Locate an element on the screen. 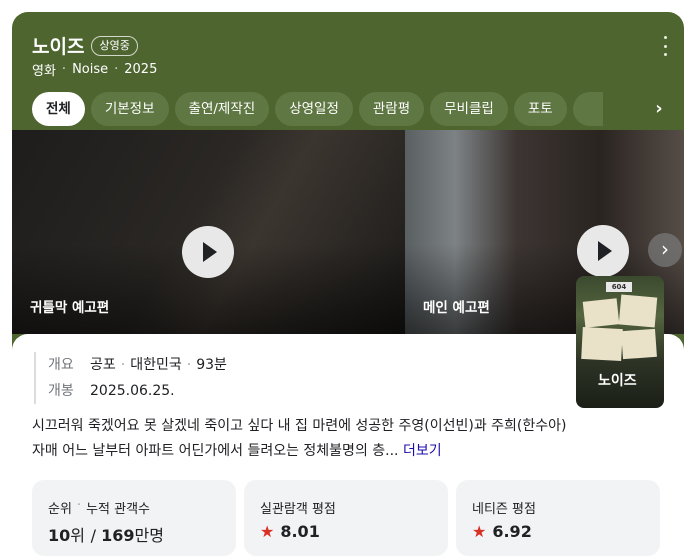 This screenshot has width=699, height=557. meta-year: 2025 is located at coordinates (141, 69).